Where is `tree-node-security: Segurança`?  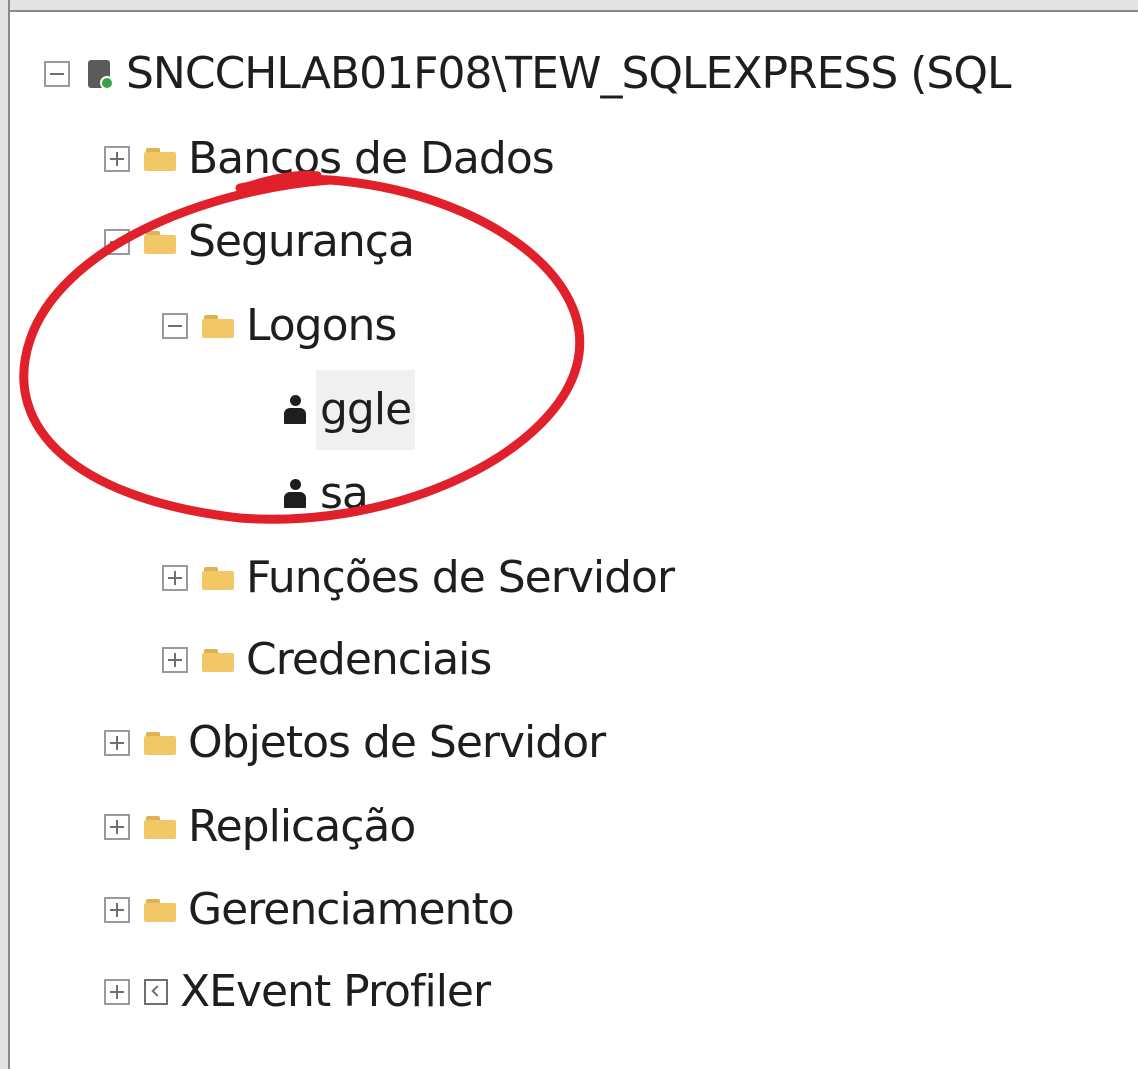 tree-node-security: Segurança is located at coordinates (259, 242).